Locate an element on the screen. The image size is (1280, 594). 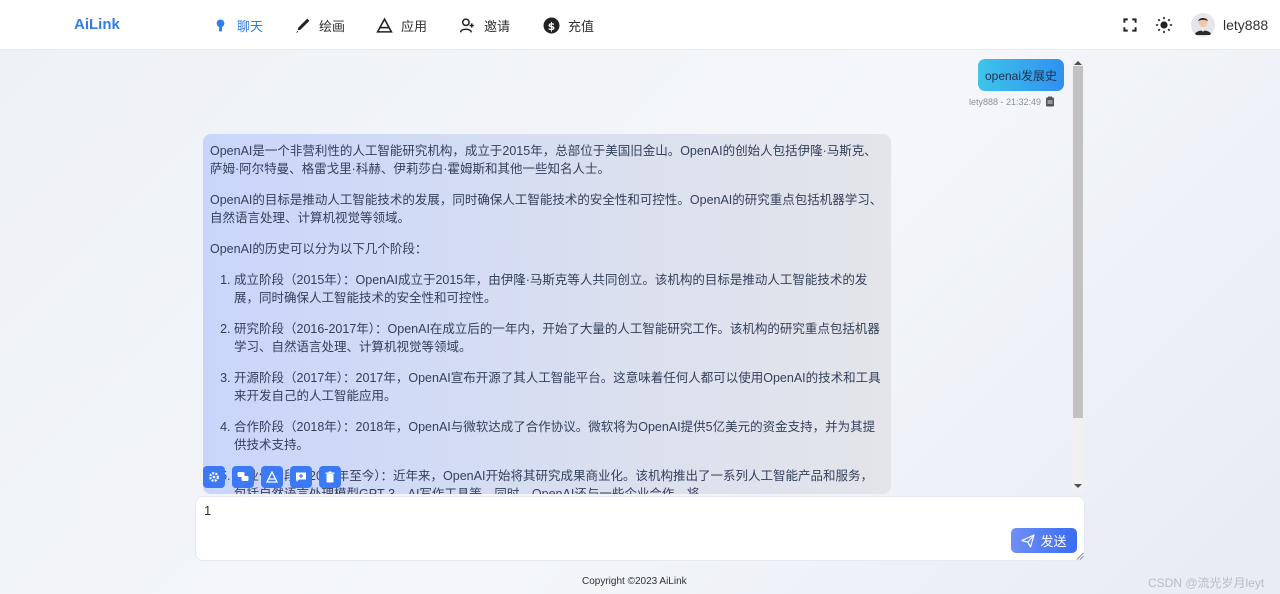
user-message-text: openai发展史 is located at coordinates (1021, 75).